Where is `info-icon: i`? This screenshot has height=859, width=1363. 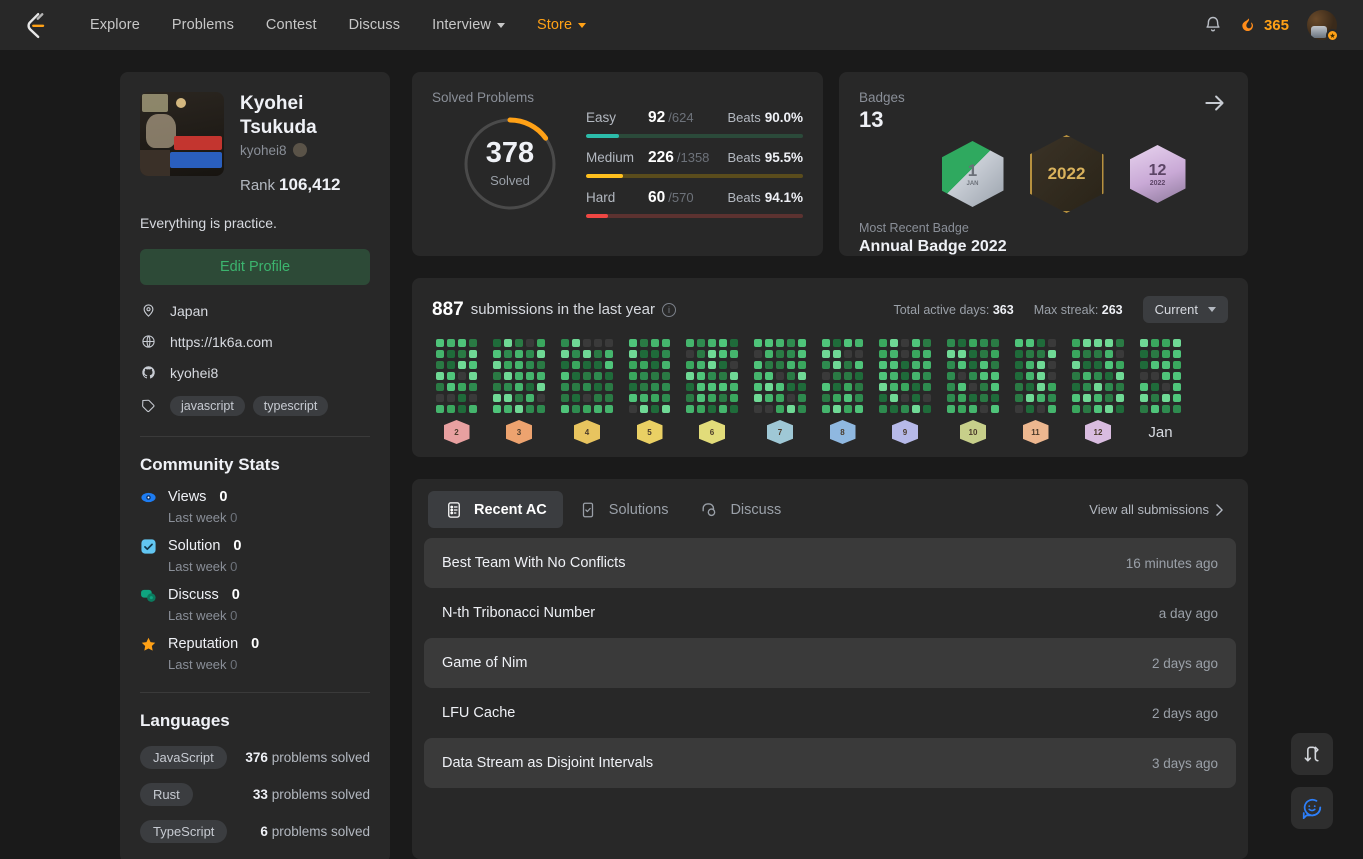
info-icon: i is located at coordinates (668, 309).